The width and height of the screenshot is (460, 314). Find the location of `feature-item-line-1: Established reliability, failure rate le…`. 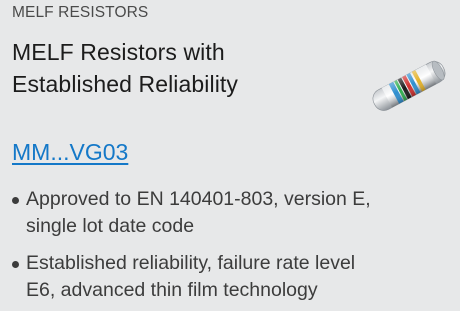

feature-item-line-1: Established reliability, failure rate le… is located at coordinates (191, 263).